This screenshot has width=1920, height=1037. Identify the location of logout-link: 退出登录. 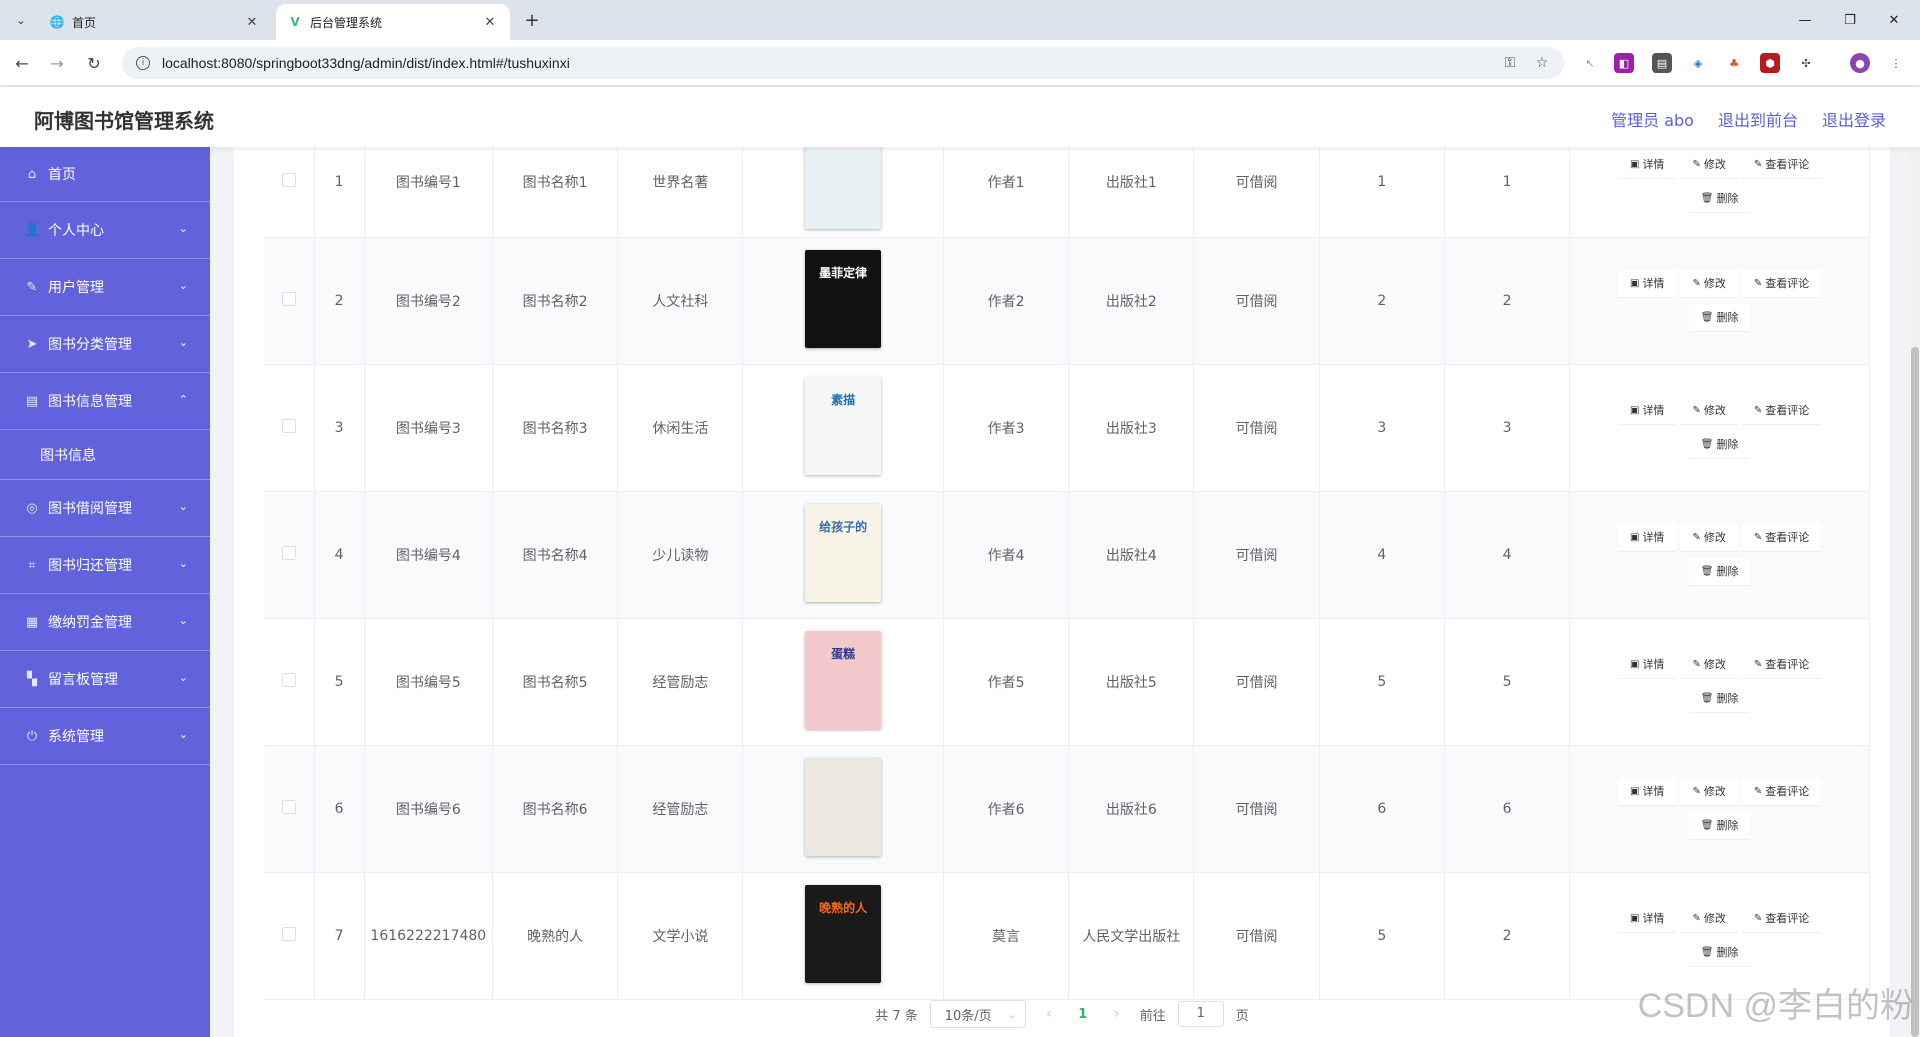
(1854, 119).